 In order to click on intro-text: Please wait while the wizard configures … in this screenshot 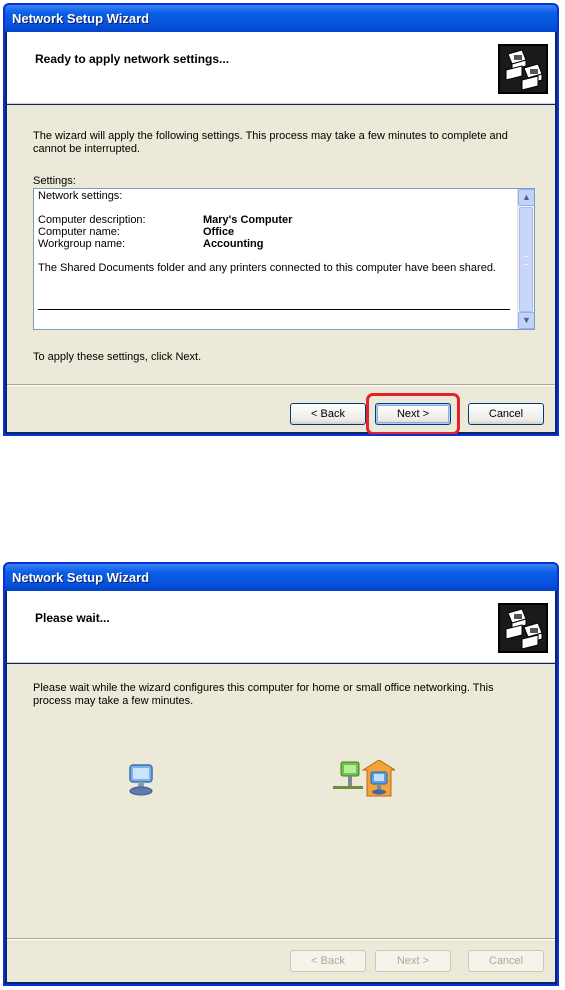, I will do `click(263, 694)`.